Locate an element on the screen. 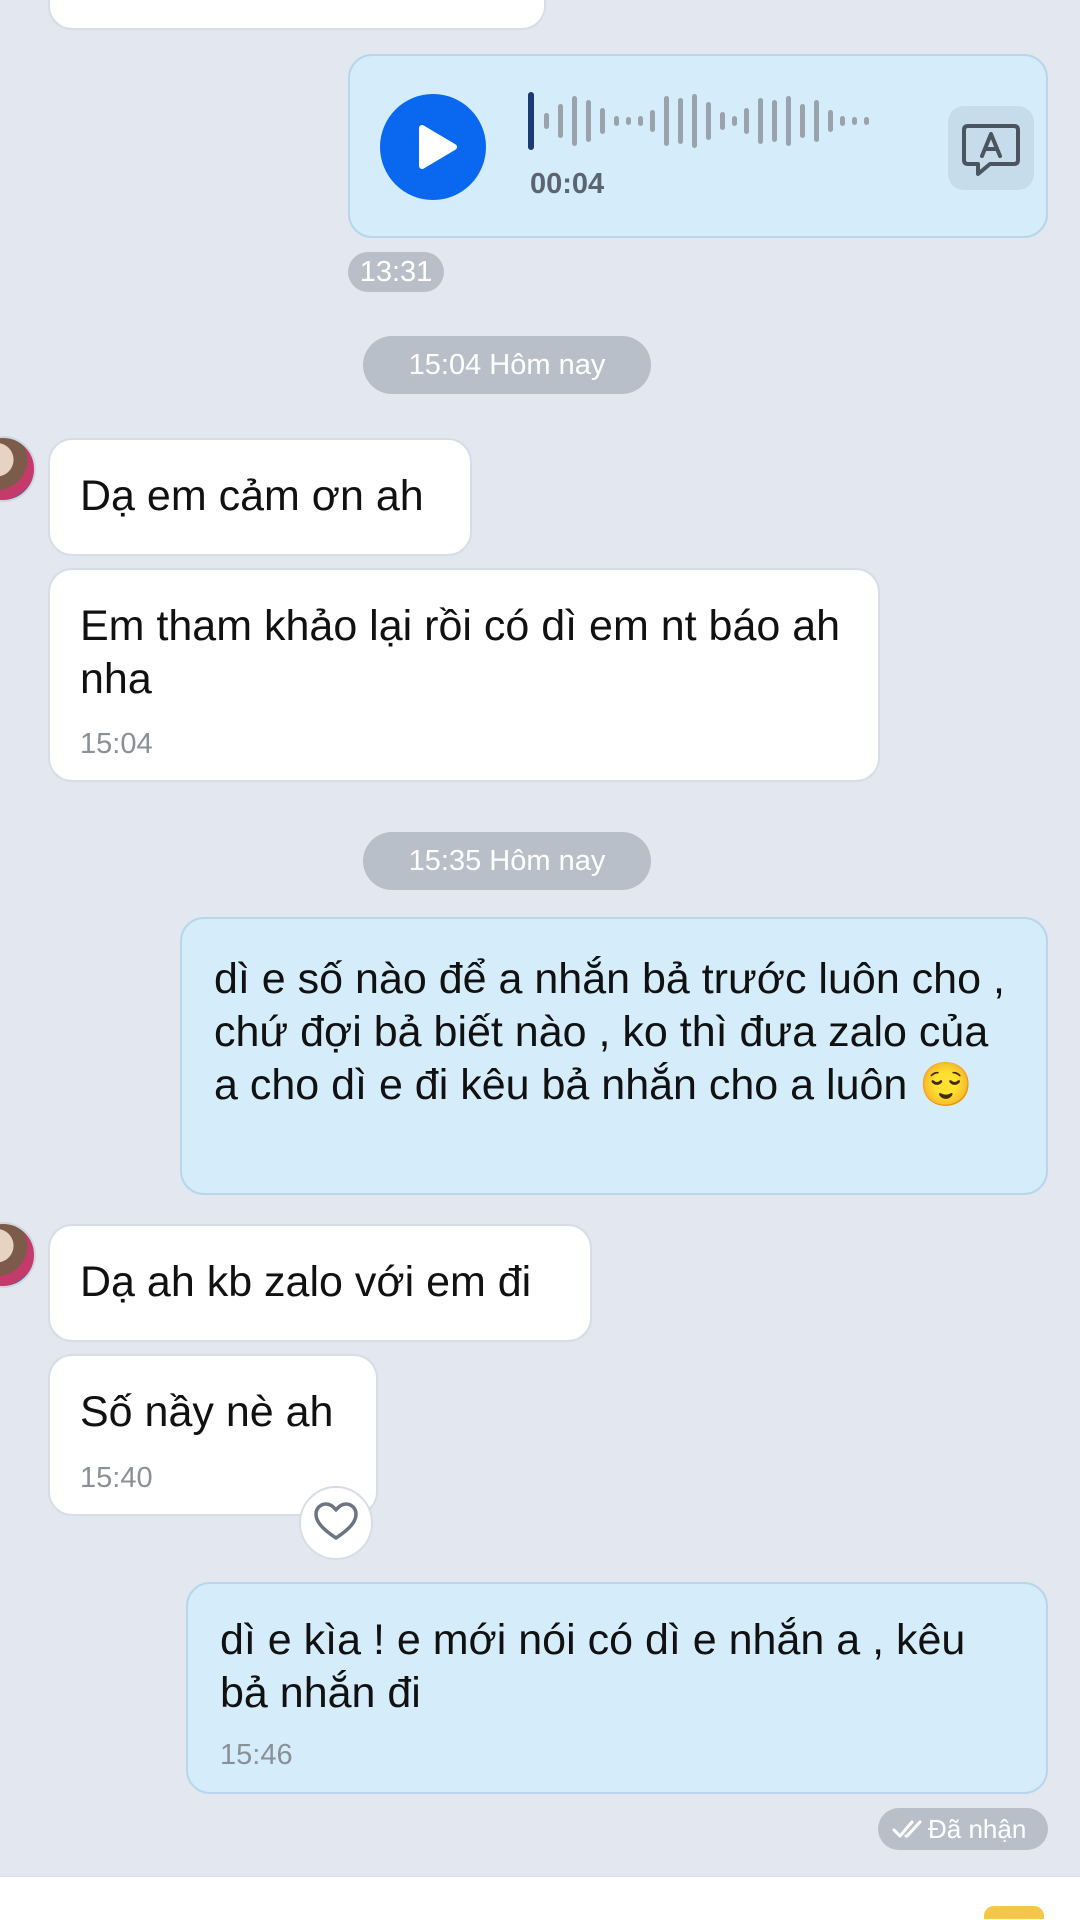  double-check-icon is located at coordinates (907, 1829).